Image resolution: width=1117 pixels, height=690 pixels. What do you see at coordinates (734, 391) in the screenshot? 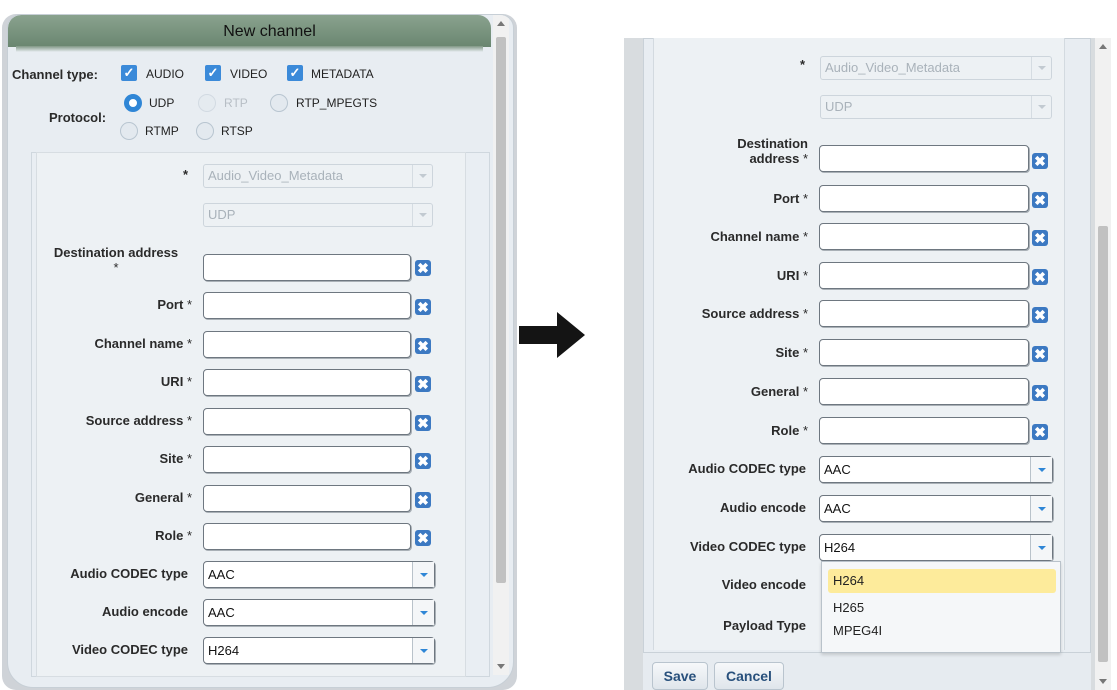
I see `general-label: General *` at bounding box center [734, 391].